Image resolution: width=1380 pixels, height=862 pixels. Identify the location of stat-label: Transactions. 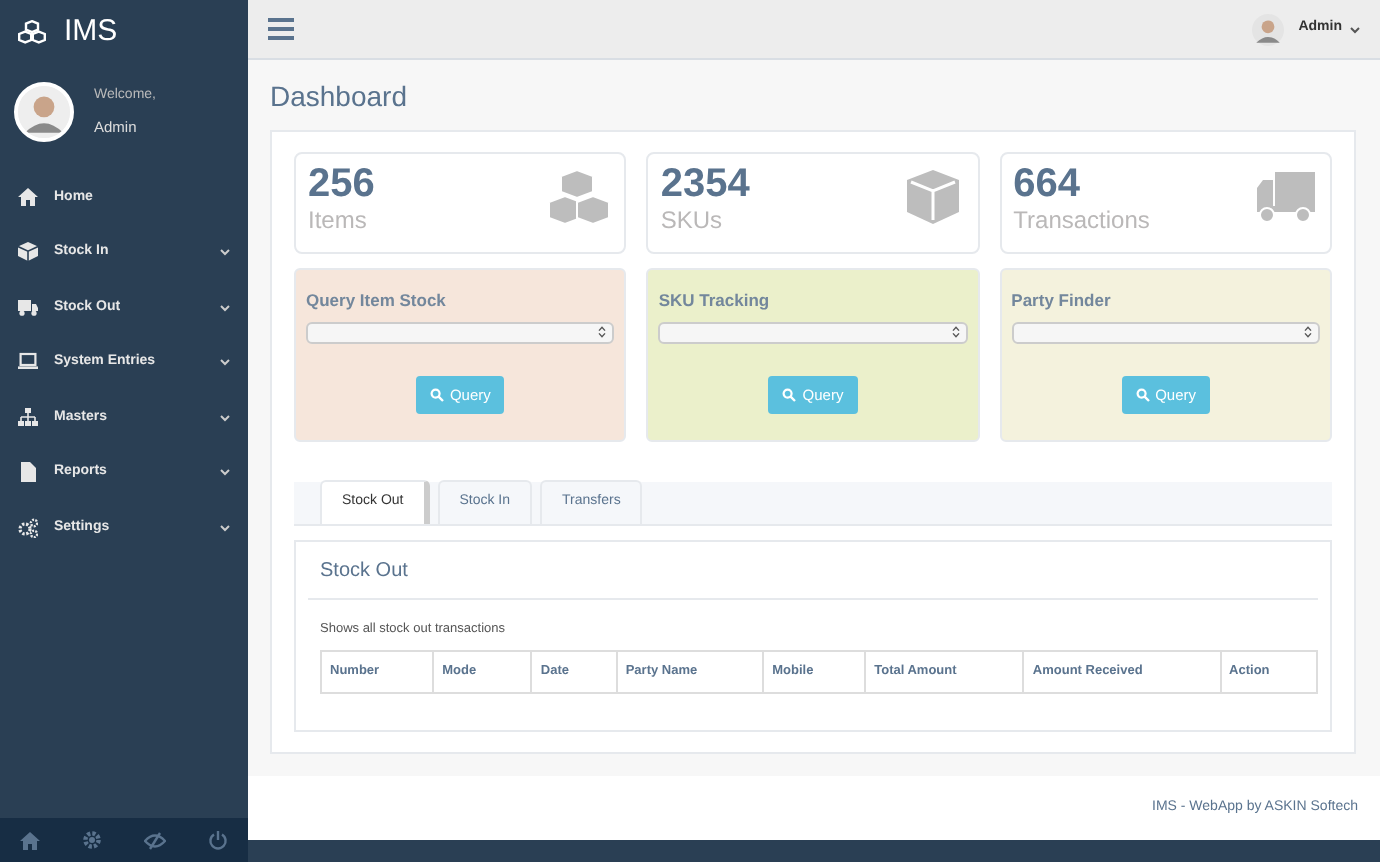
(1081, 220).